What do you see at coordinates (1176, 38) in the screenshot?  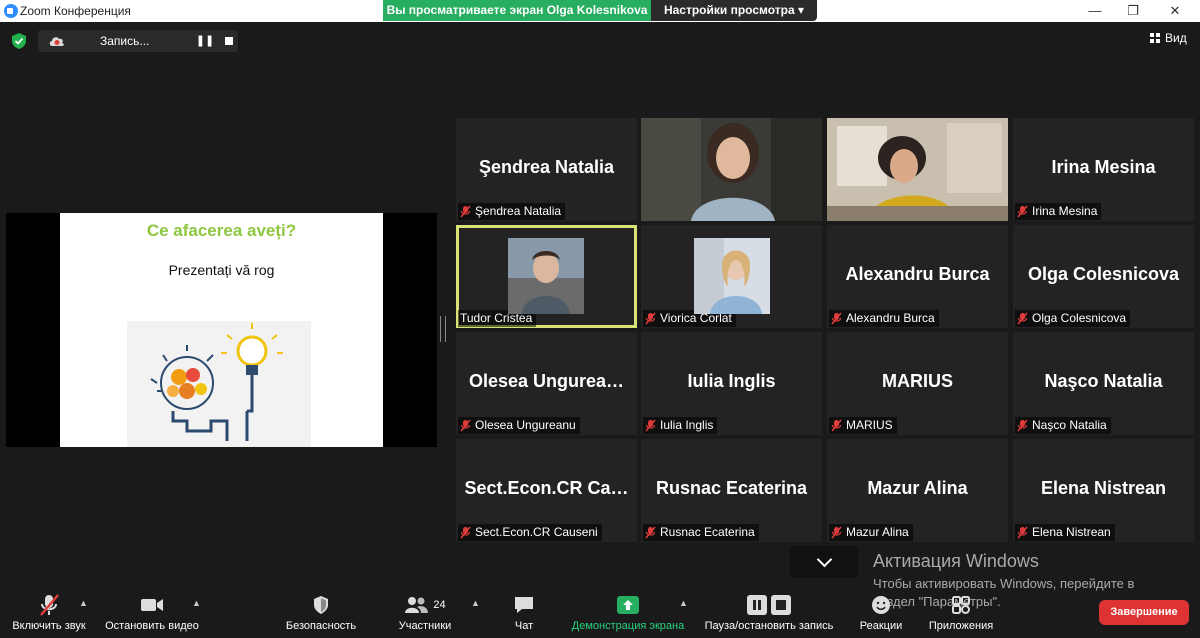 I see `view-button-label: Вид` at bounding box center [1176, 38].